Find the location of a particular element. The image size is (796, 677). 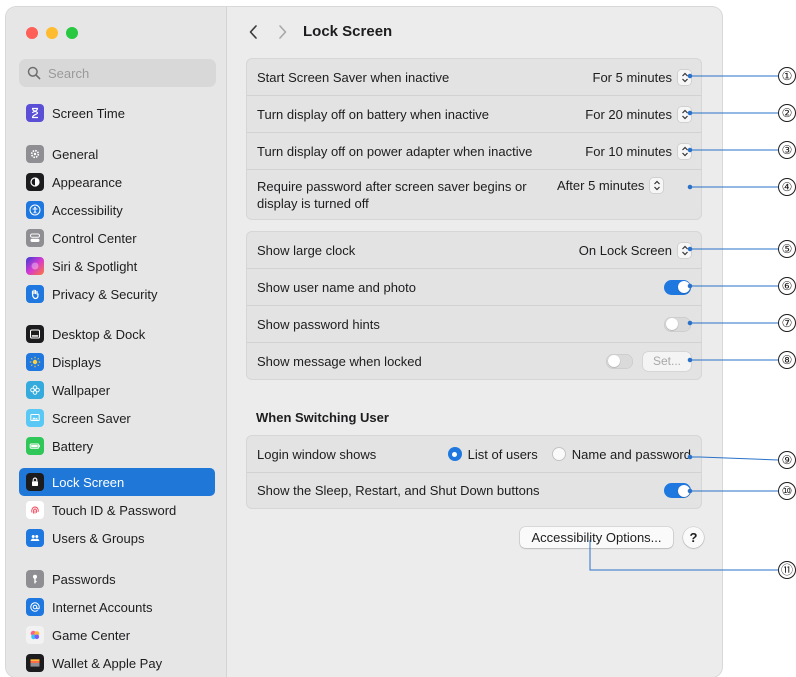

login-window-radio-group: List of users Name and password is located at coordinates (569, 454).